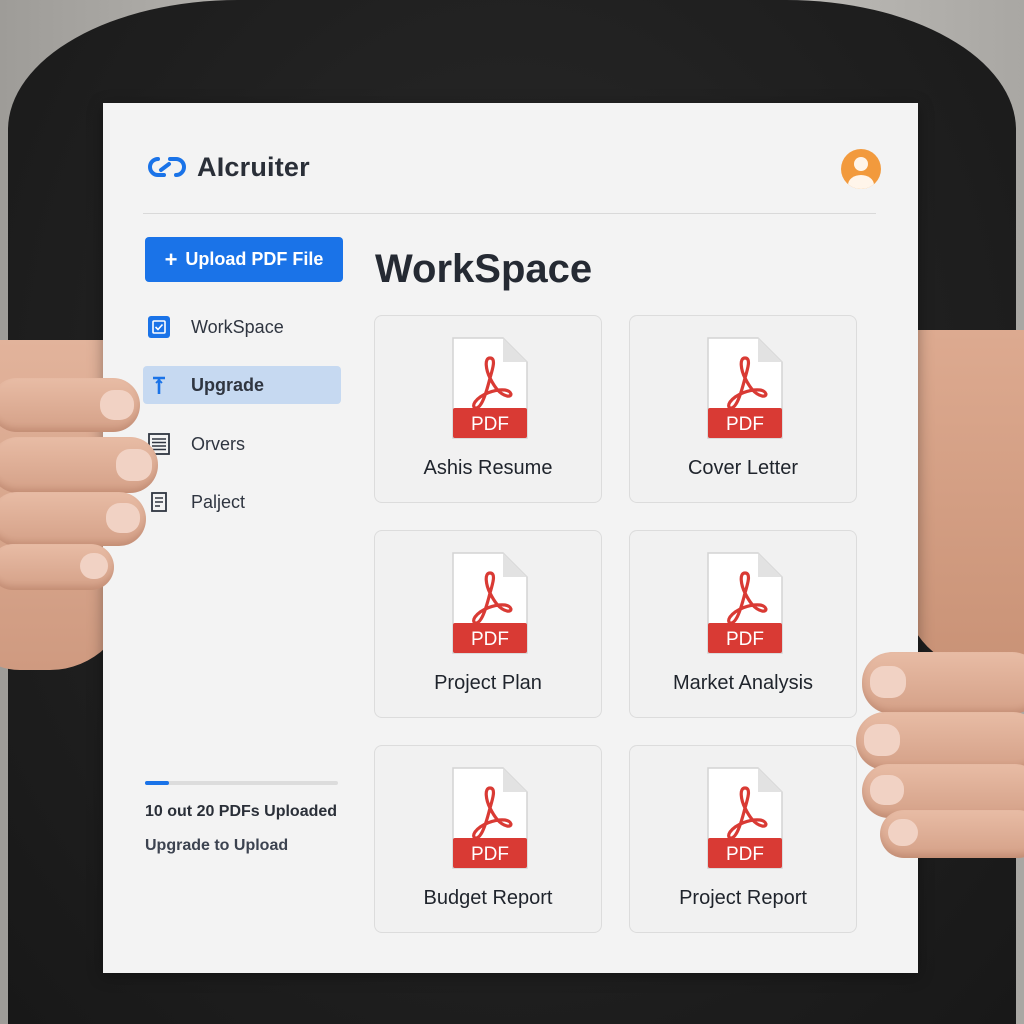 The height and width of the screenshot is (1024, 1024). I want to click on app-header: AIcruiter, so click(512, 169).